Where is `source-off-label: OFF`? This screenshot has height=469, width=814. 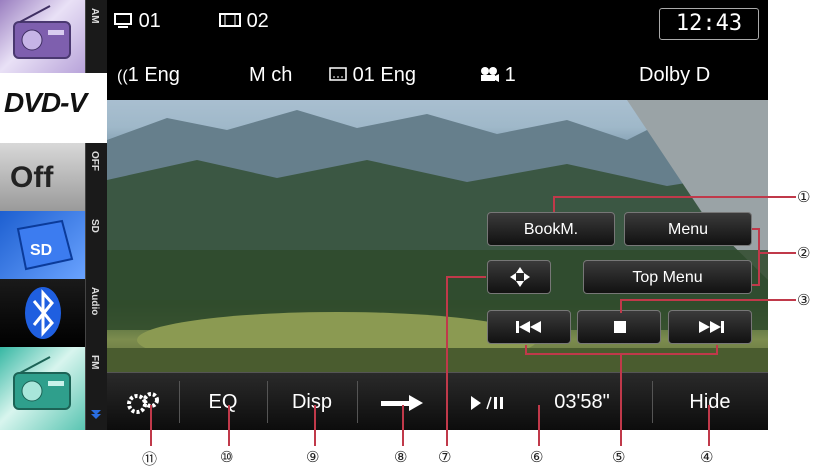 source-off-label: OFF is located at coordinates (94, 161).